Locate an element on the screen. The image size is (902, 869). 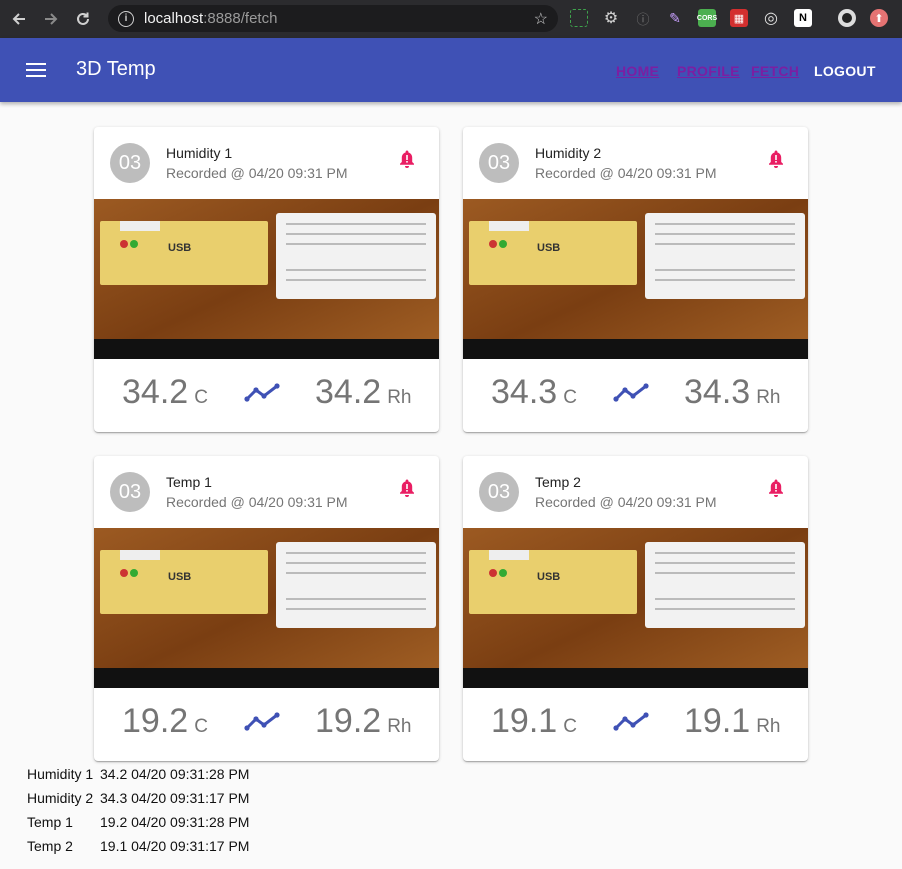
humidity-reading: 34.2 Rh is located at coordinates (363, 392).